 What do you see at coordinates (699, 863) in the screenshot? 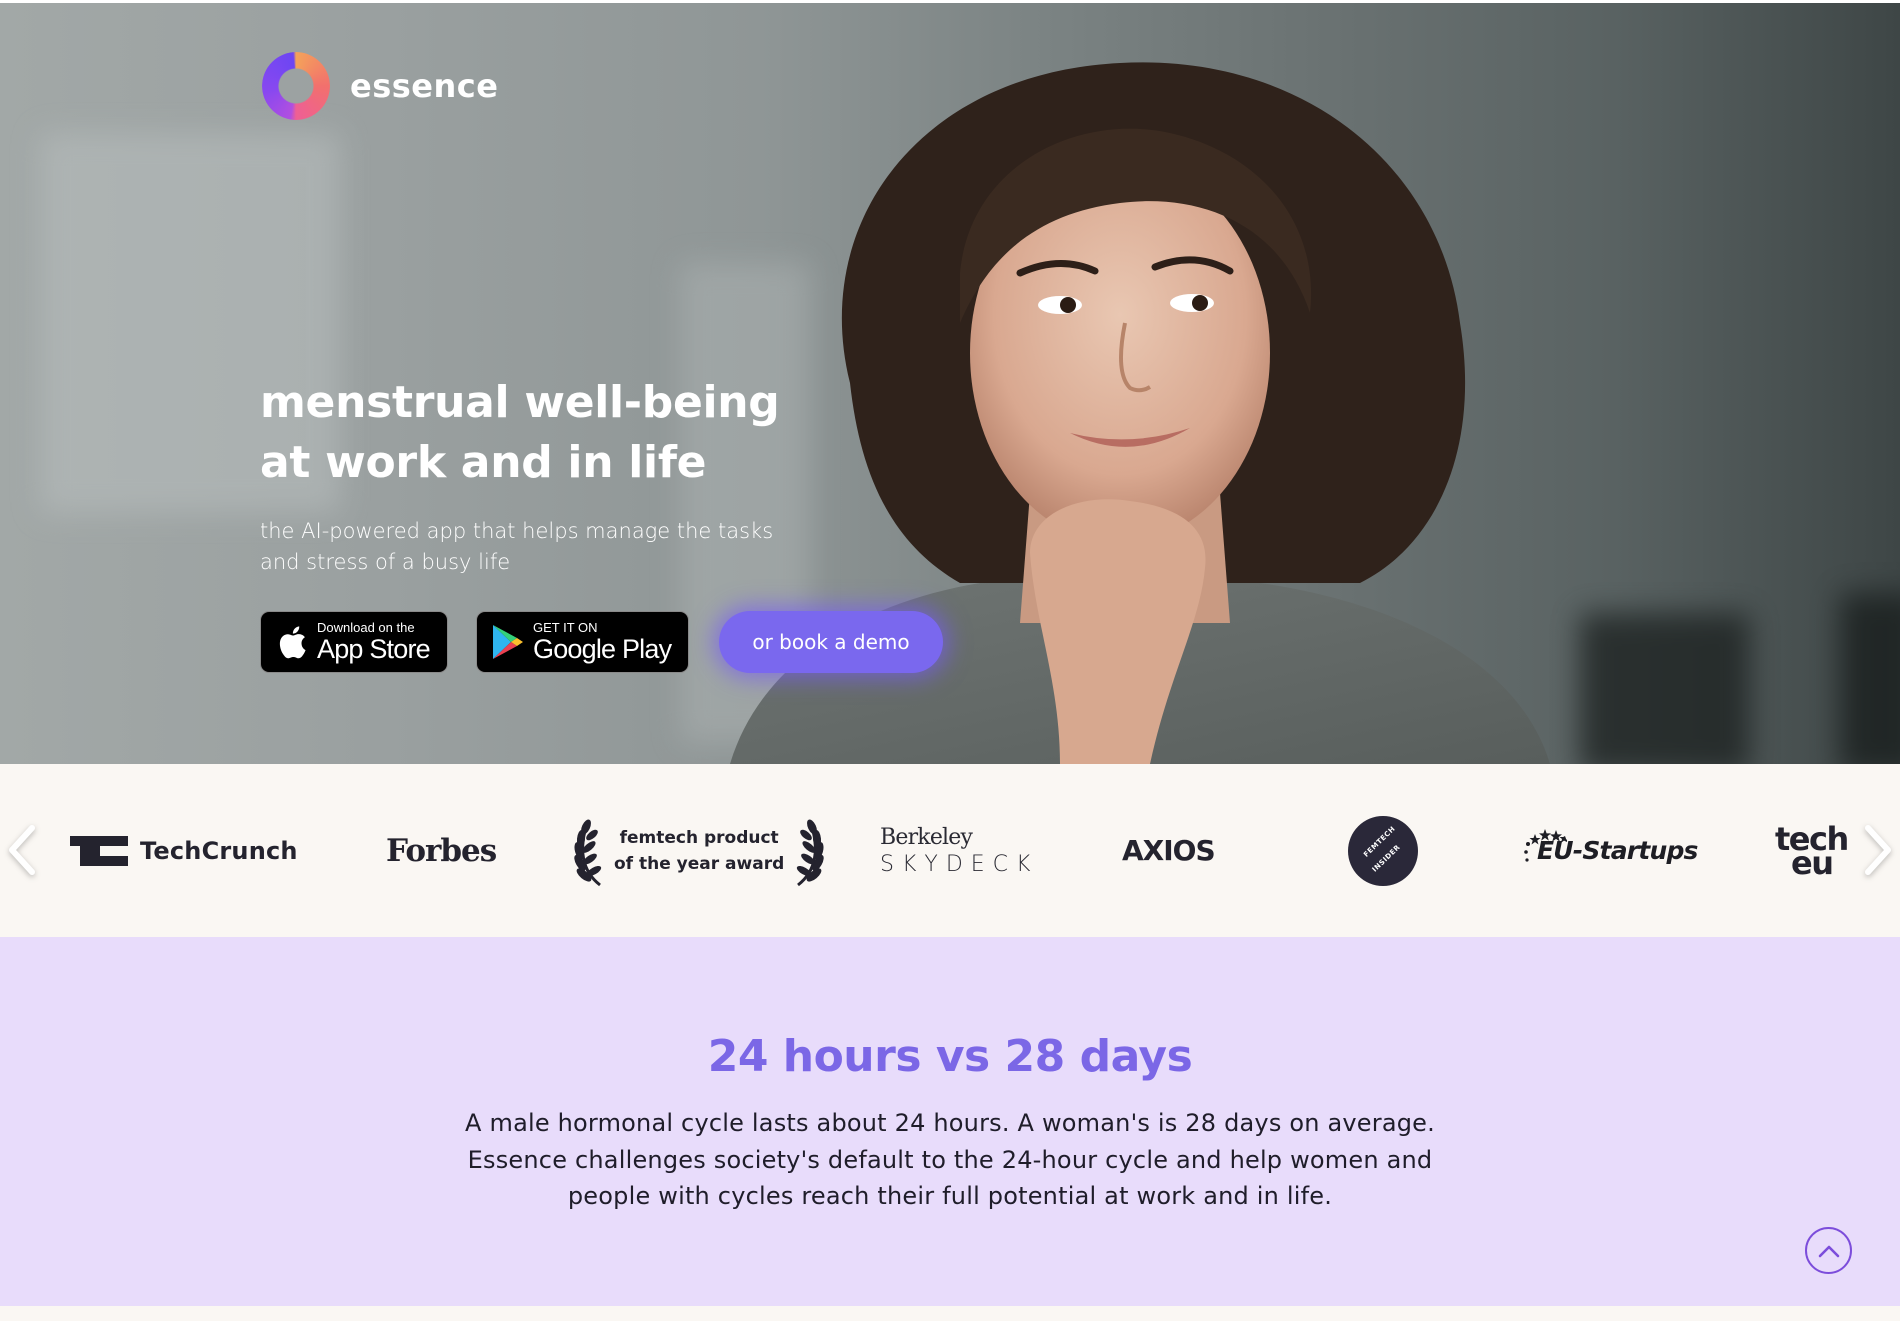
I see `award-line: of the year award` at bounding box center [699, 863].